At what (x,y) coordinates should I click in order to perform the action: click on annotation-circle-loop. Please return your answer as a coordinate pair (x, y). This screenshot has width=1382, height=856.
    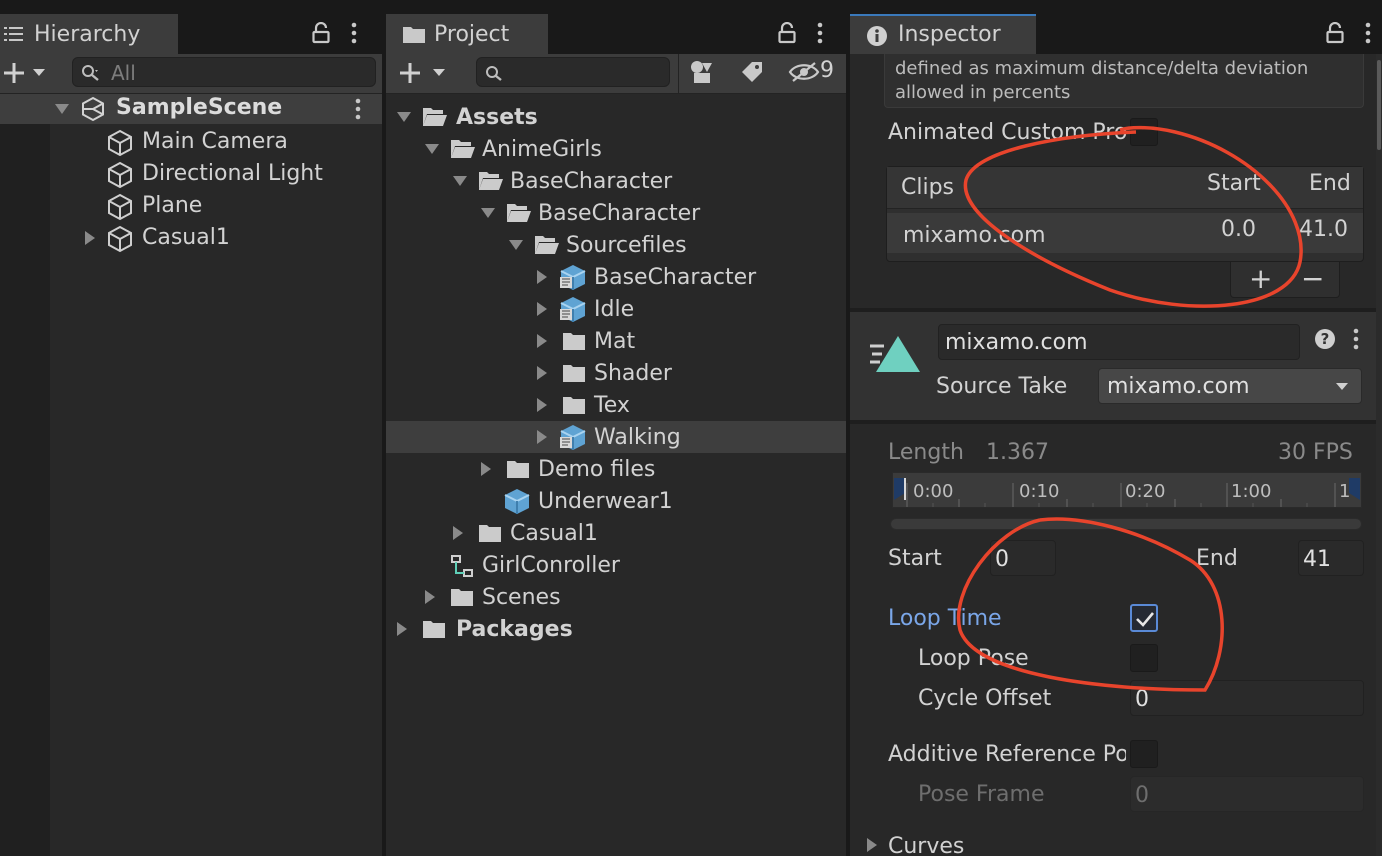
    Looking at the image, I should click on (1090, 604).